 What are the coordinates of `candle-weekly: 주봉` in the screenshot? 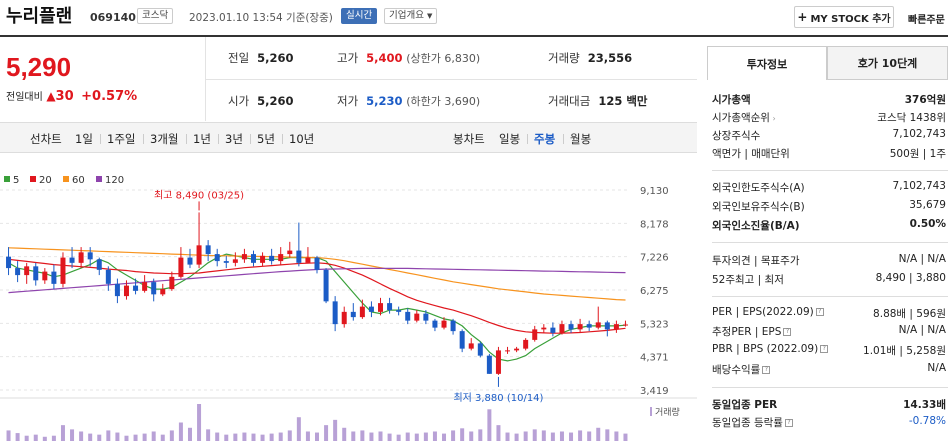 It's located at (544, 139).